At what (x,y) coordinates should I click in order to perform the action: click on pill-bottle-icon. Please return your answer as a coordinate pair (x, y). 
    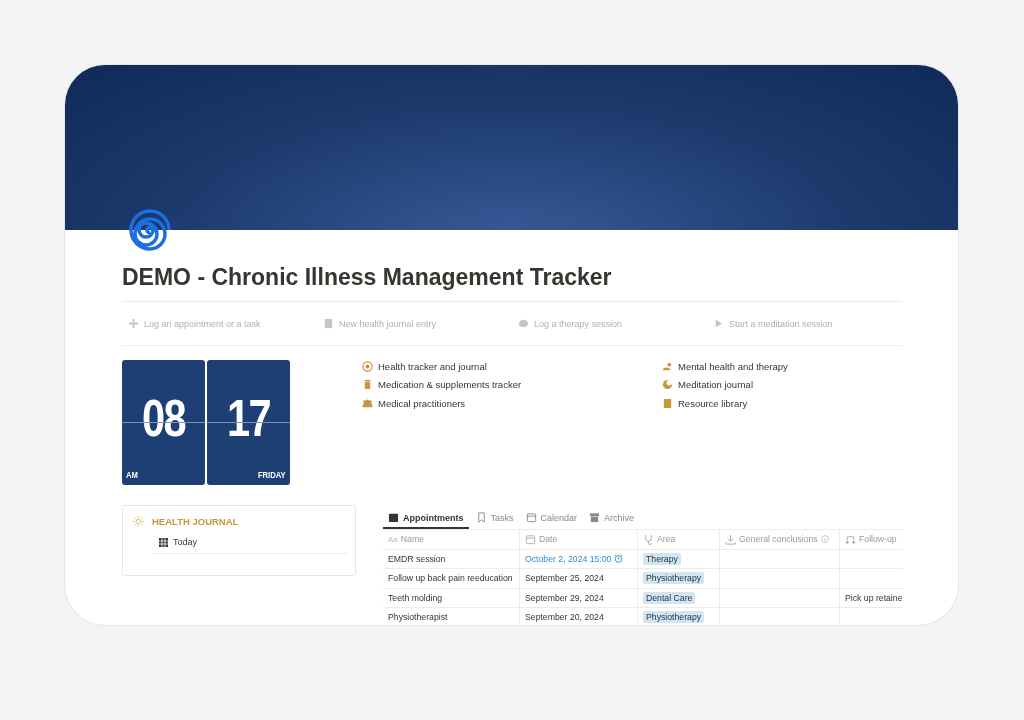
    Looking at the image, I should click on (367, 385).